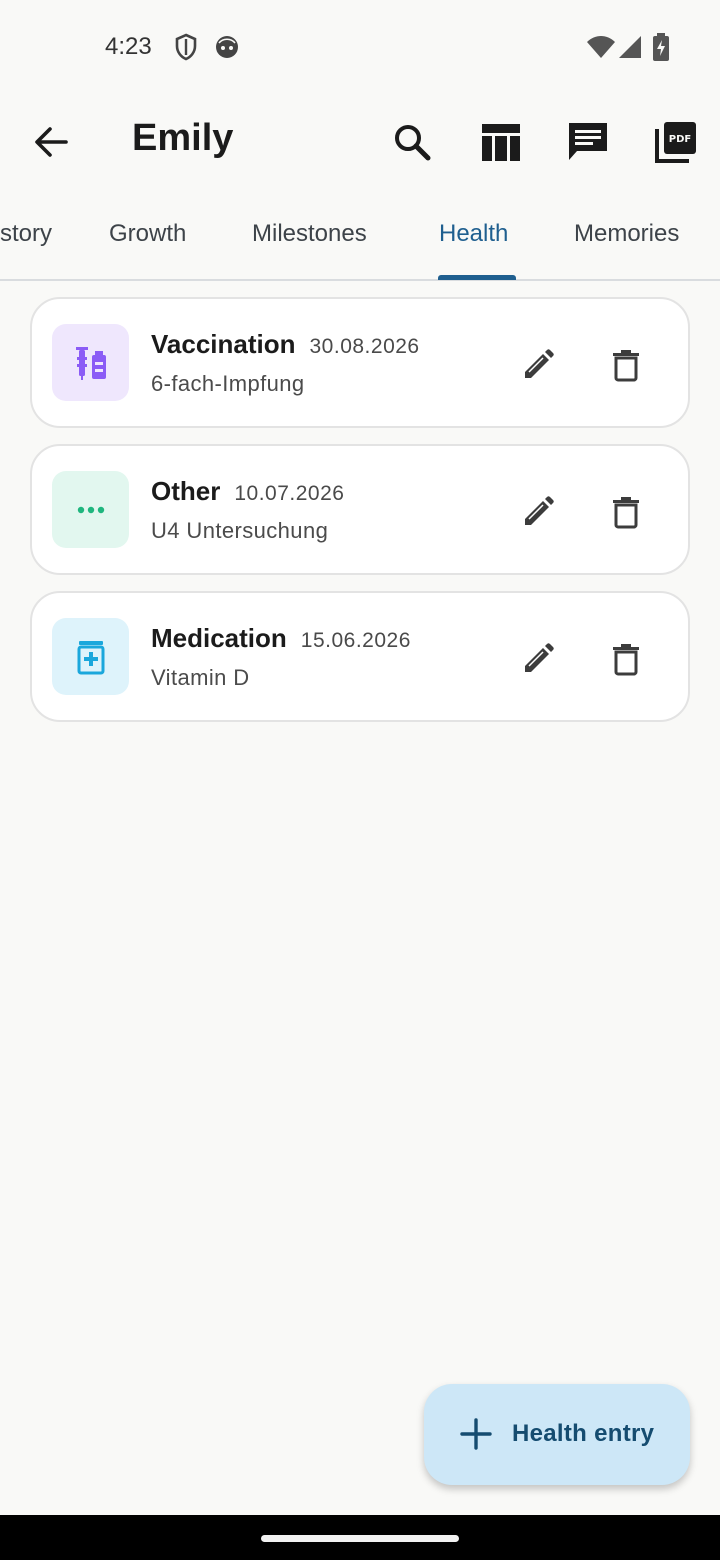  Describe the element at coordinates (128, 46) in the screenshot. I see `status-time: 4:23` at that location.